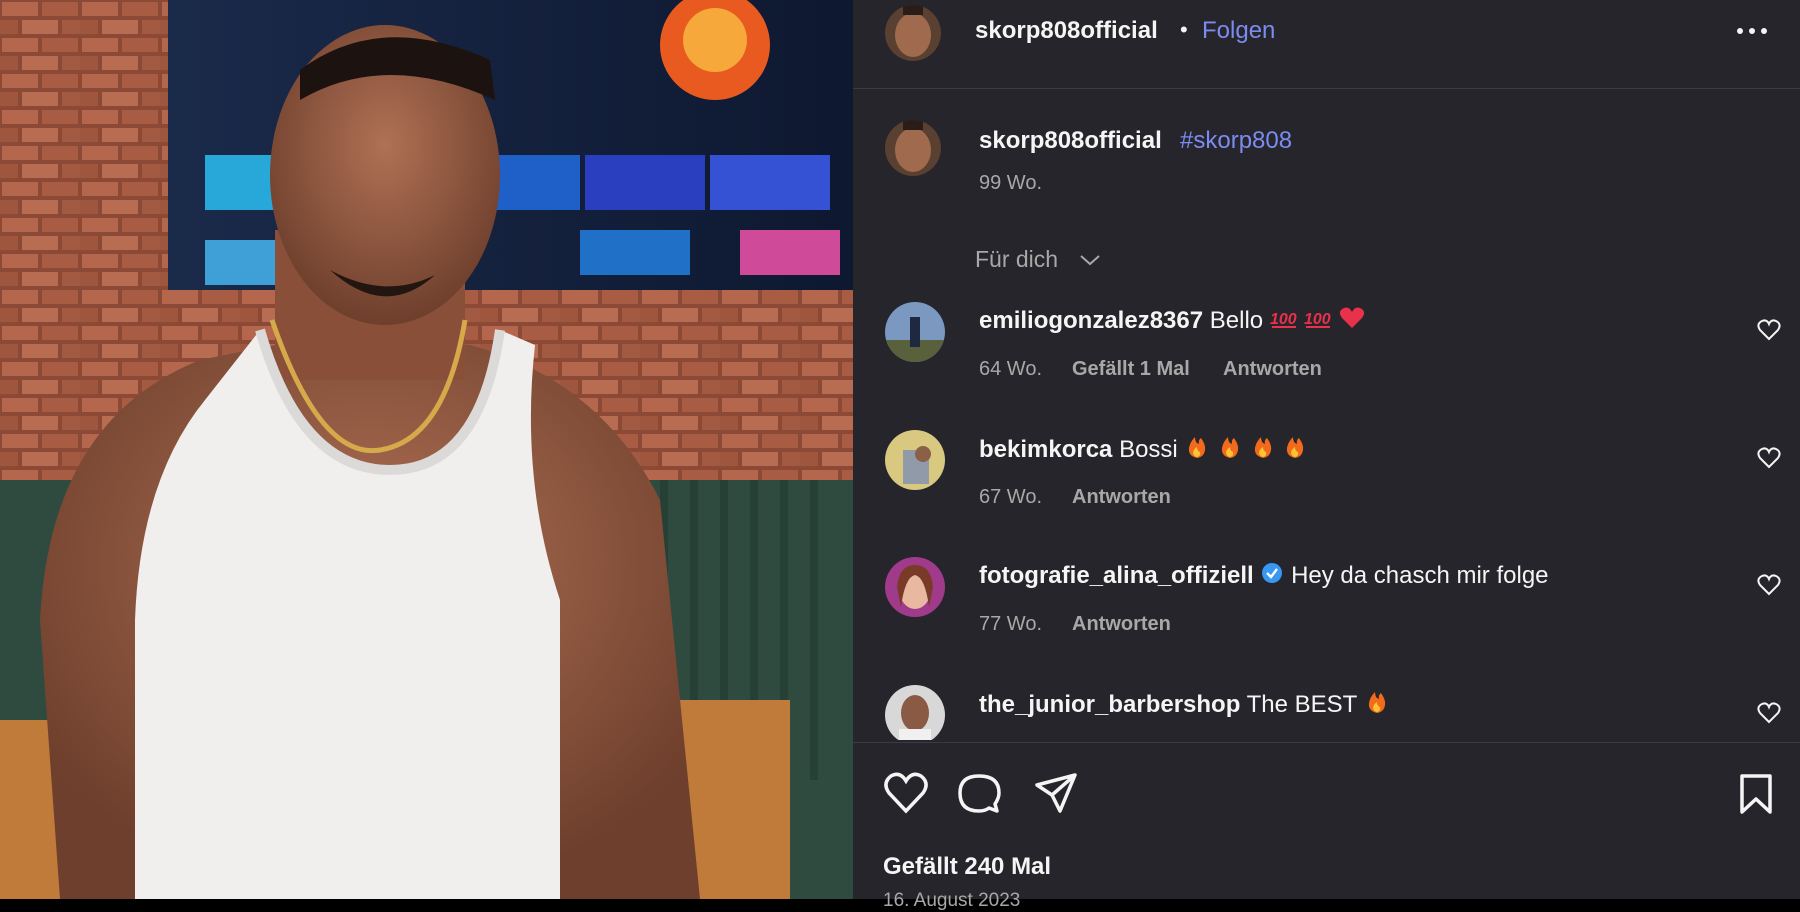 This screenshot has height=912, width=1800. Describe the element at coordinates (1010, 183) in the screenshot. I see `caption-age: 99 Wo.` at that location.